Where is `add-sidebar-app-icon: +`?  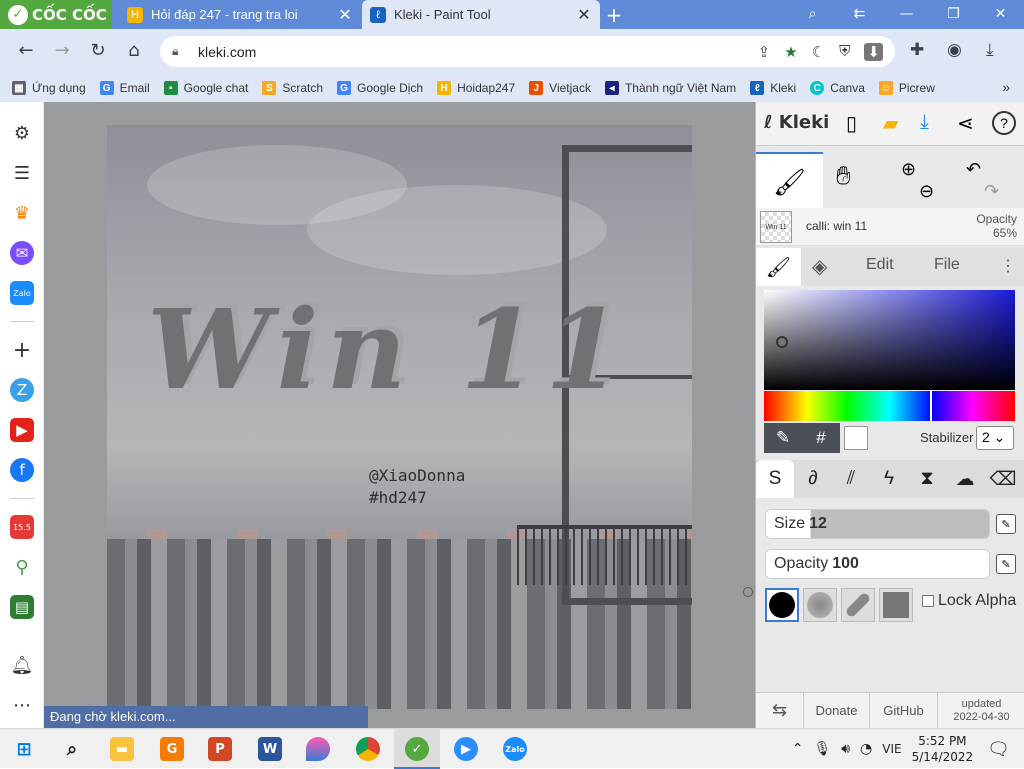 add-sidebar-app-icon: + is located at coordinates (22, 350).